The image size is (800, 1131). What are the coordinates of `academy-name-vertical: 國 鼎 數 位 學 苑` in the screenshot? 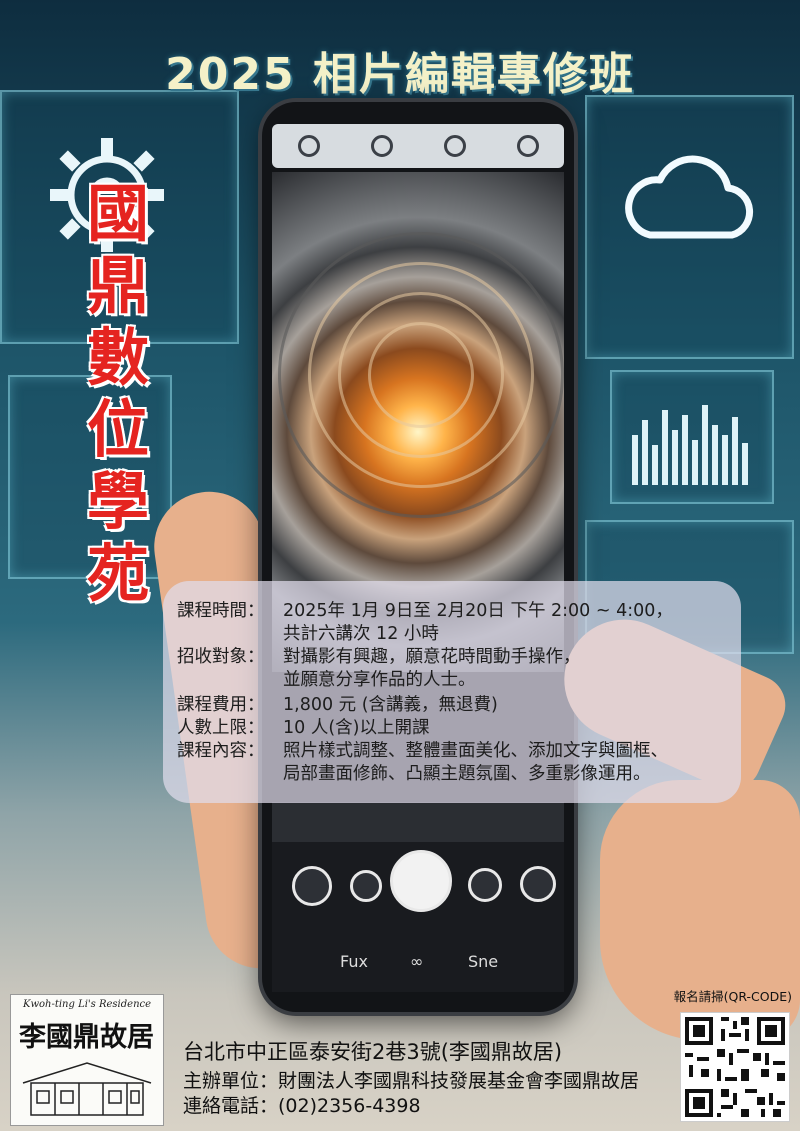 It's located at (118, 394).